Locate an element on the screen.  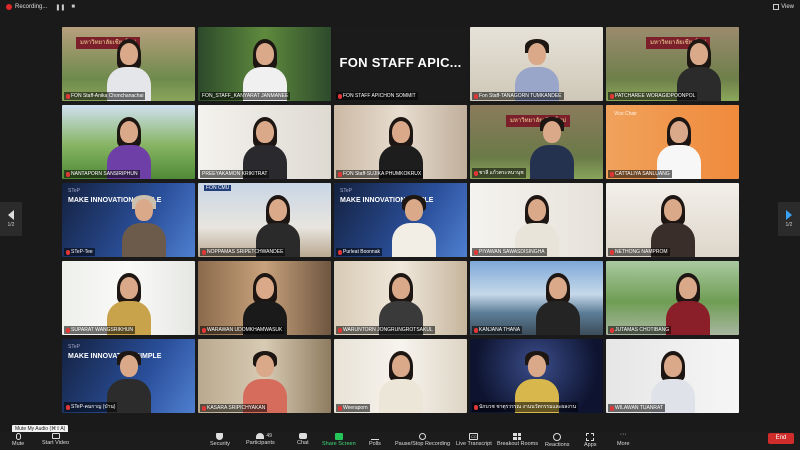
polls-button: Polls is located at coordinates (375, 440).